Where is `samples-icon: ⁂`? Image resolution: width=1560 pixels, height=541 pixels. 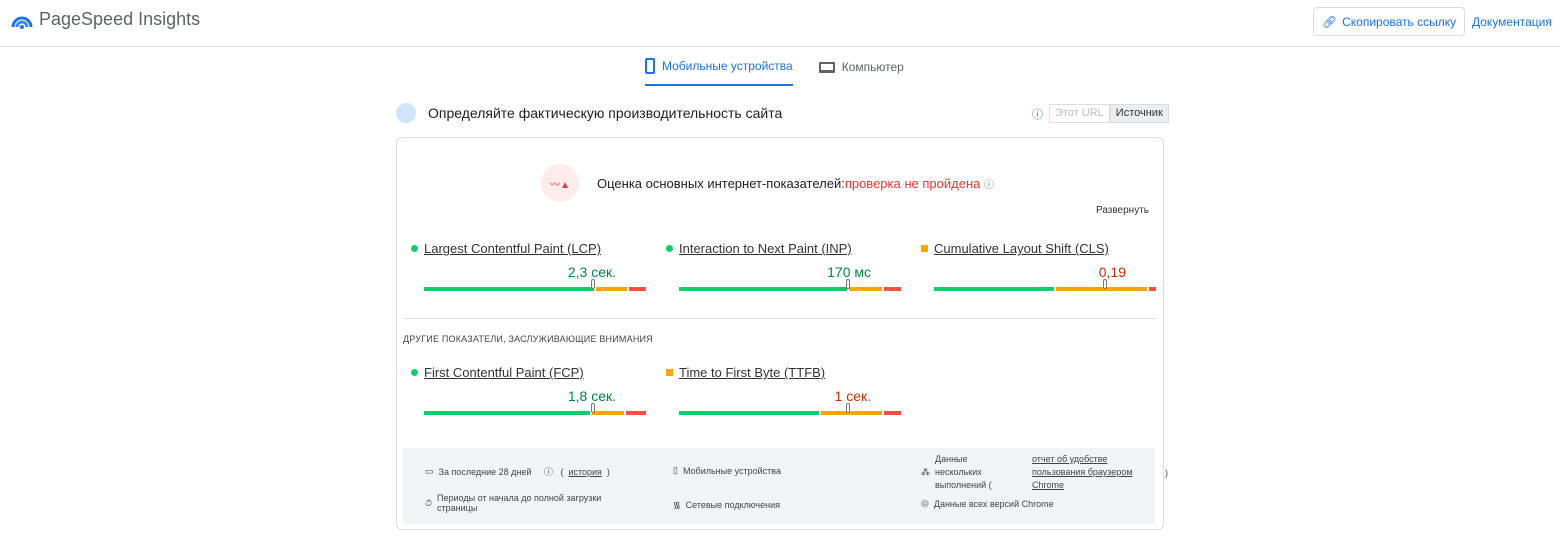
samples-icon: ⁂ is located at coordinates (925, 472).